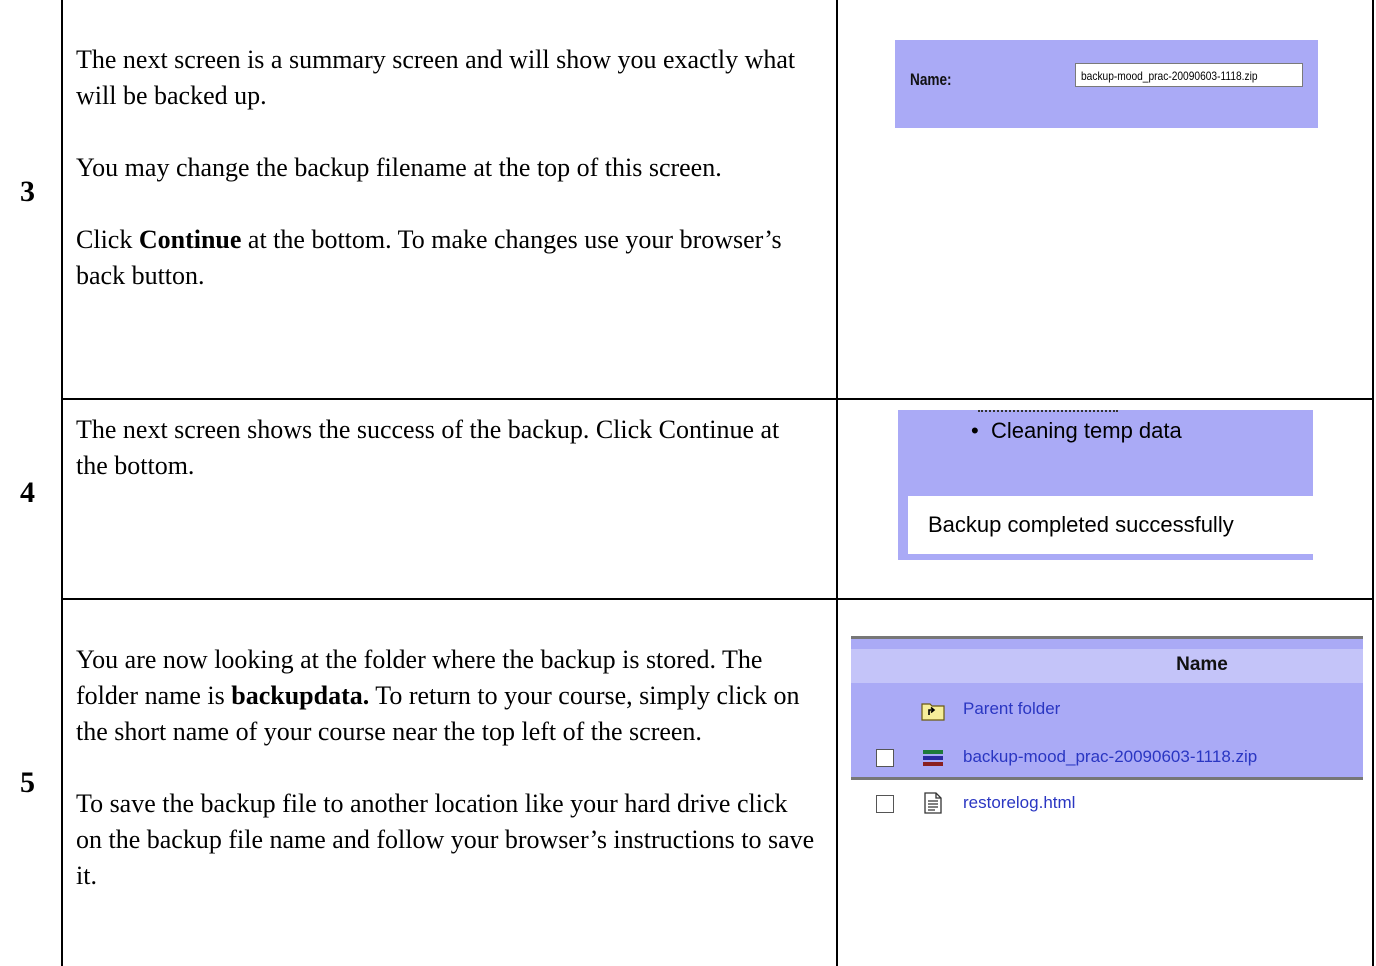  I want to click on parent-folder-icon, so click(933, 712).